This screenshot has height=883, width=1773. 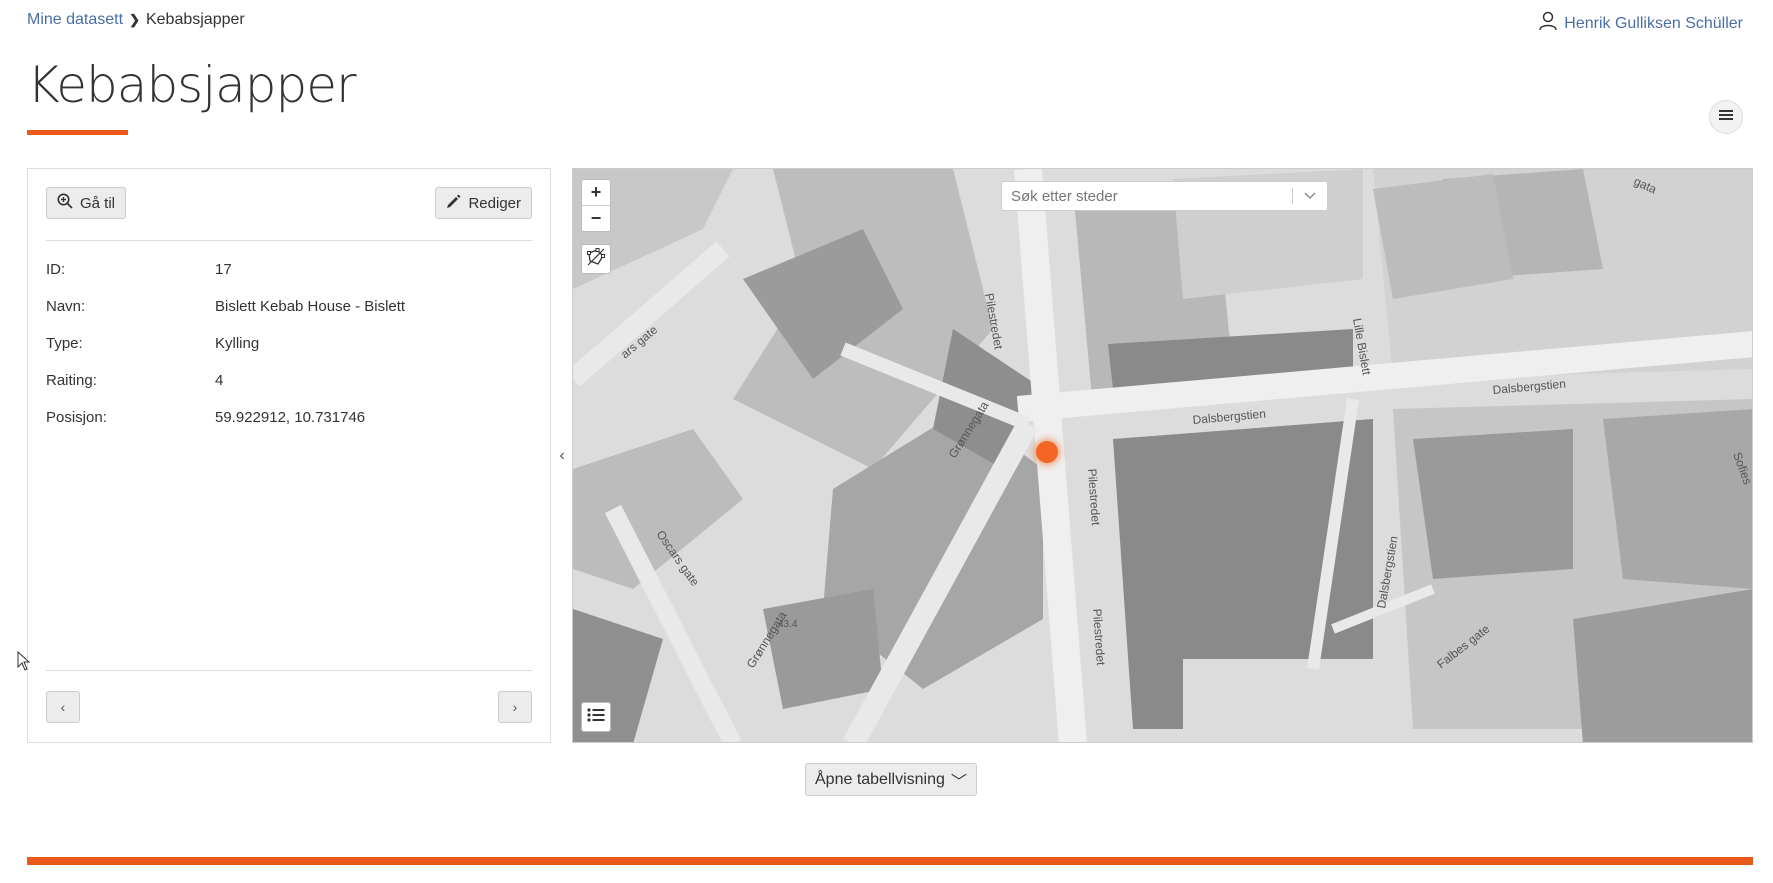 I want to click on field-value: Kylling, so click(x=237, y=343).